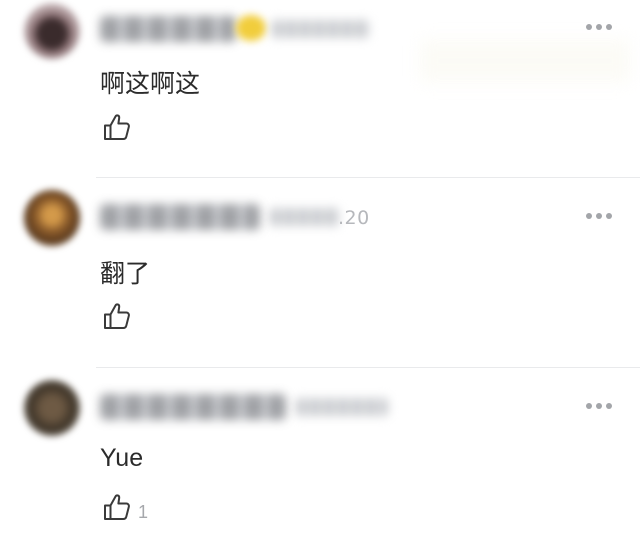 This screenshot has height=534, width=640. Describe the element at coordinates (125, 274) in the screenshot. I see `comment-text: 翻了` at that location.